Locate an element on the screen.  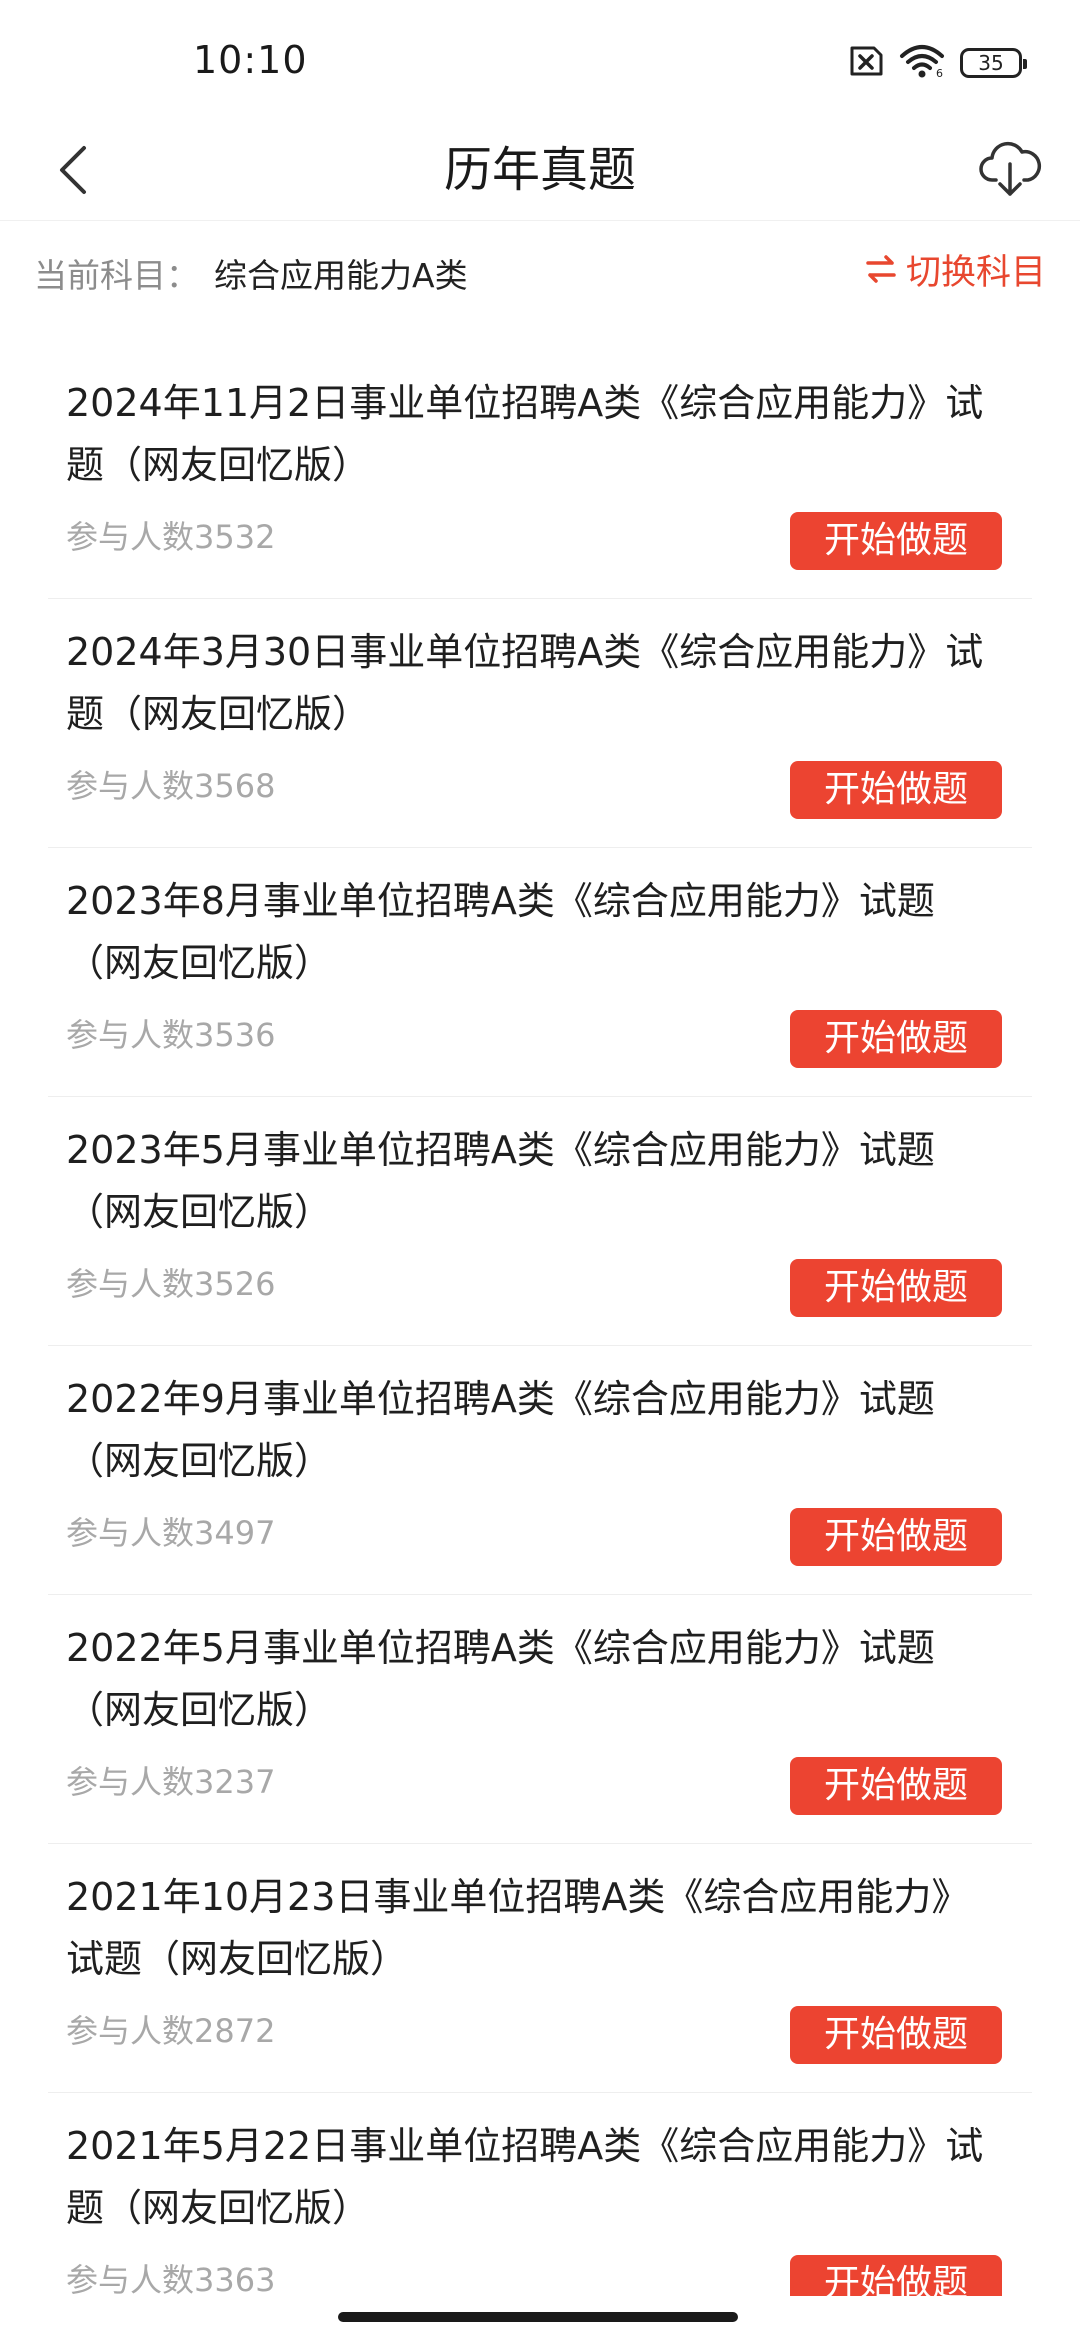
cloud-download-icon is located at coordinates (1010, 168).